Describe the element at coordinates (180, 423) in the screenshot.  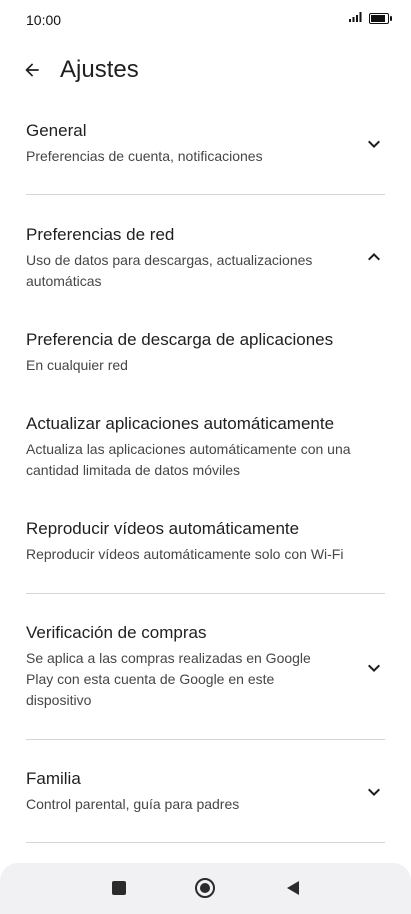
I see `setting-title: Actualizar aplicaciones automáticamente` at that location.